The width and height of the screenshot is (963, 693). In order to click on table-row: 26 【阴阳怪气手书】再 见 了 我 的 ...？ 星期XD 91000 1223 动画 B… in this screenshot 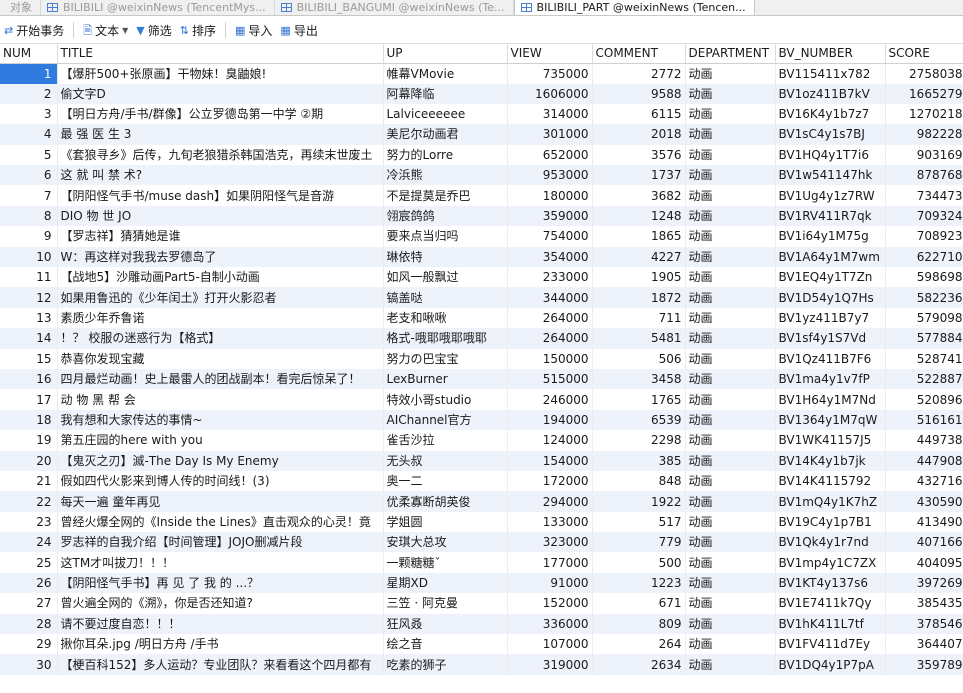, I will do `click(481, 583)`.